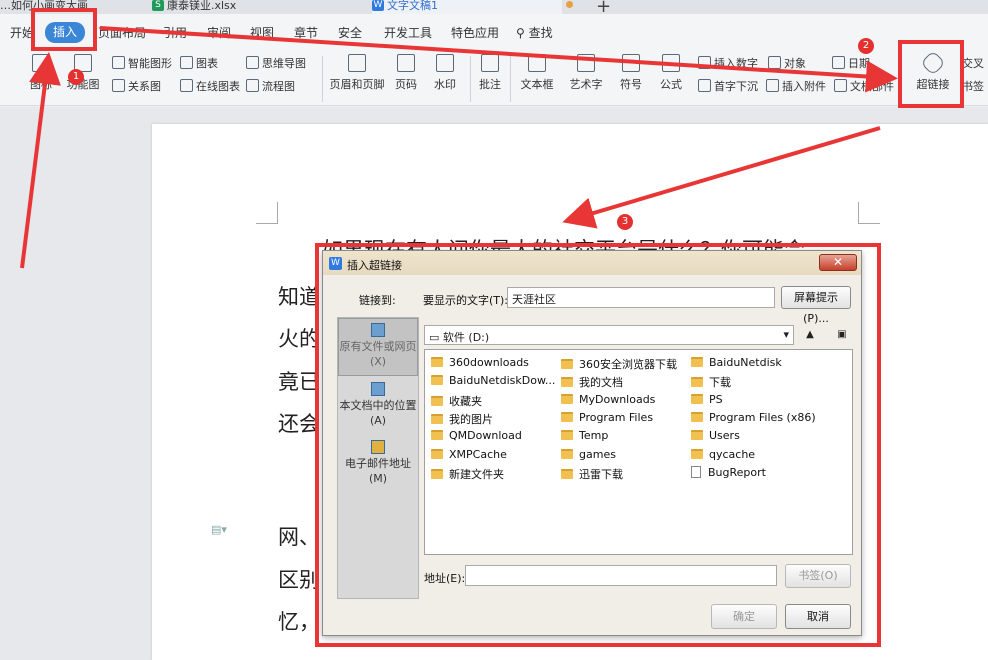  I want to click on arrow-to-dialog, so click(721, 177).